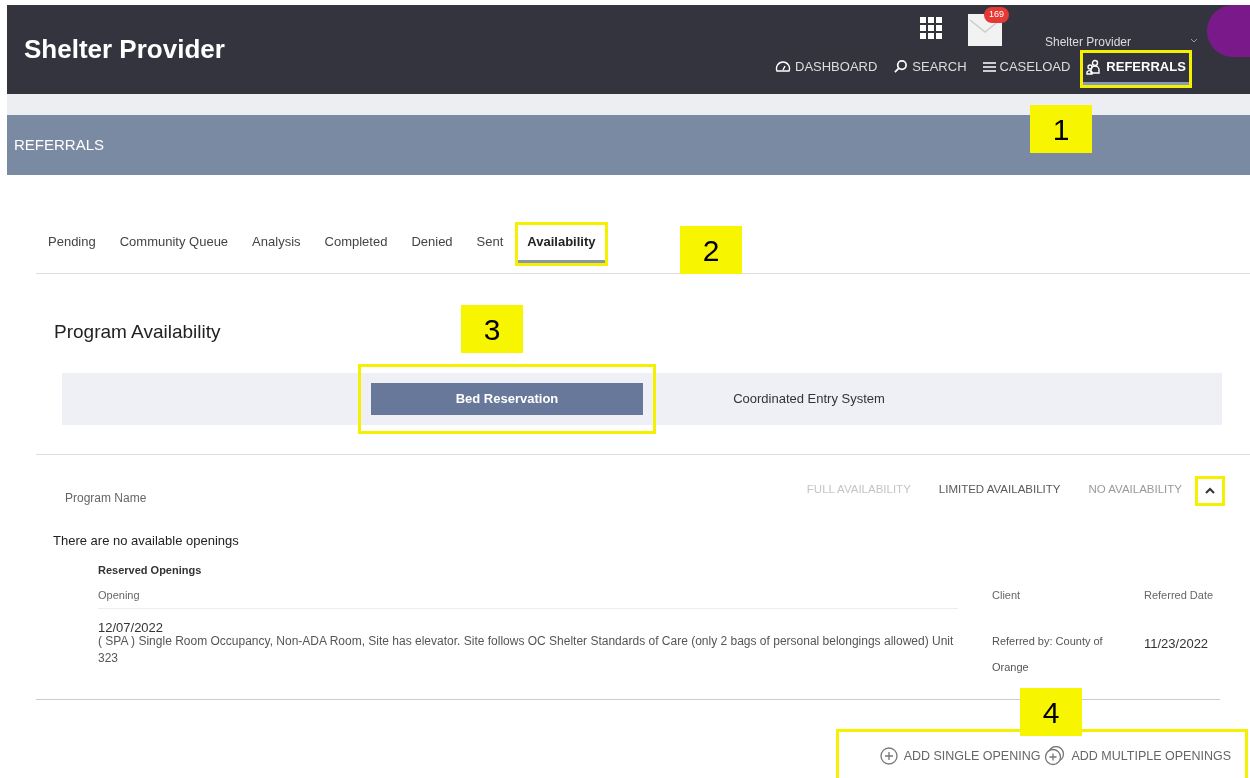 This screenshot has height=778, width=1250. I want to click on opening-date: 12/07/2022, so click(131, 627).